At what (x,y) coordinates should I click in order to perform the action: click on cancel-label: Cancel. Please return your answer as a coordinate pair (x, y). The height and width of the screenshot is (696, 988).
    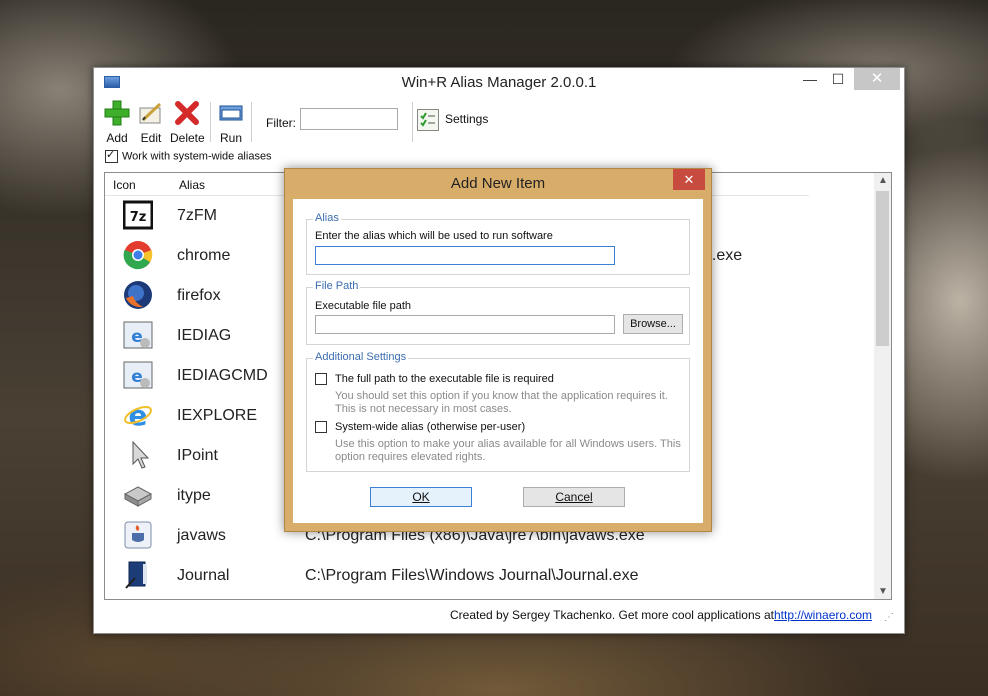
    Looking at the image, I should click on (574, 497).